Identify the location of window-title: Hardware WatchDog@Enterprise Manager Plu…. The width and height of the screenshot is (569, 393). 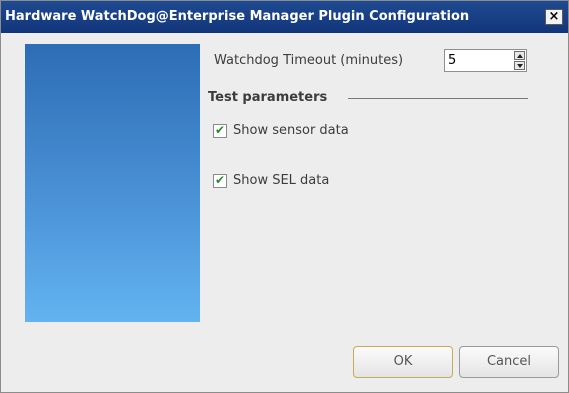
(237, 16).